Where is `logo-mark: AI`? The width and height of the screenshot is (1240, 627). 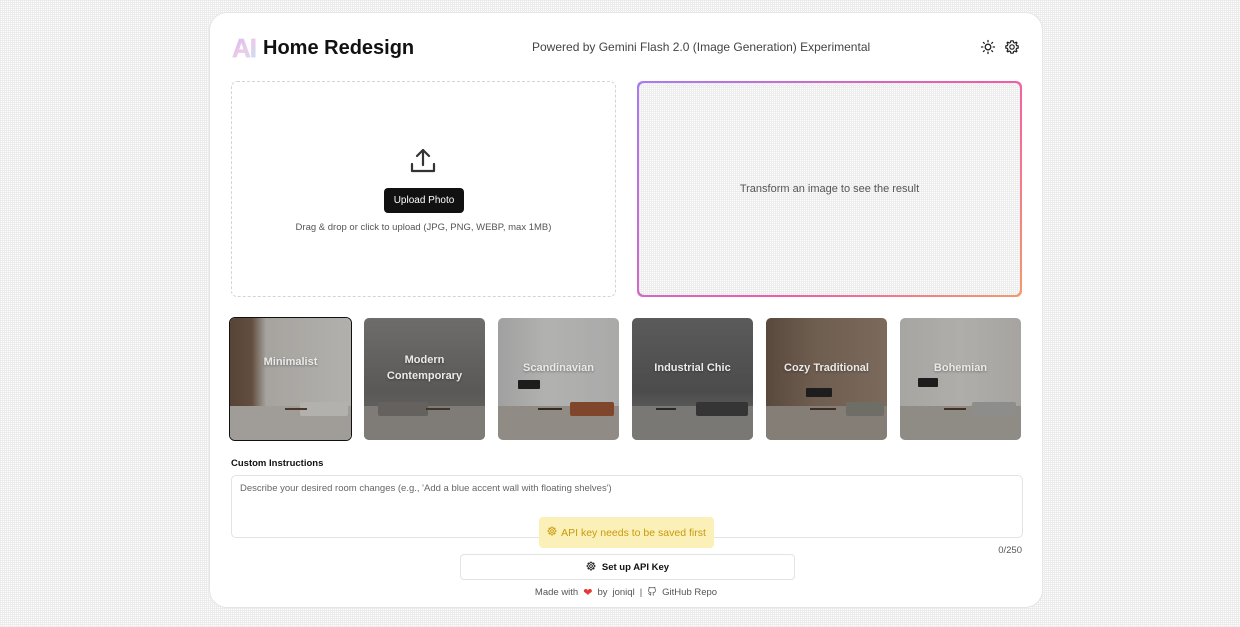
logo-mark: AI is located at coordinates (244, 48).